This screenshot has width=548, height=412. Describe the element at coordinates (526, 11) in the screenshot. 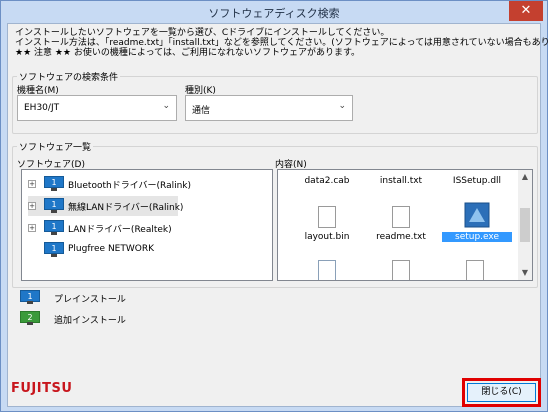

I see `window-close-button: ✕` at that location.